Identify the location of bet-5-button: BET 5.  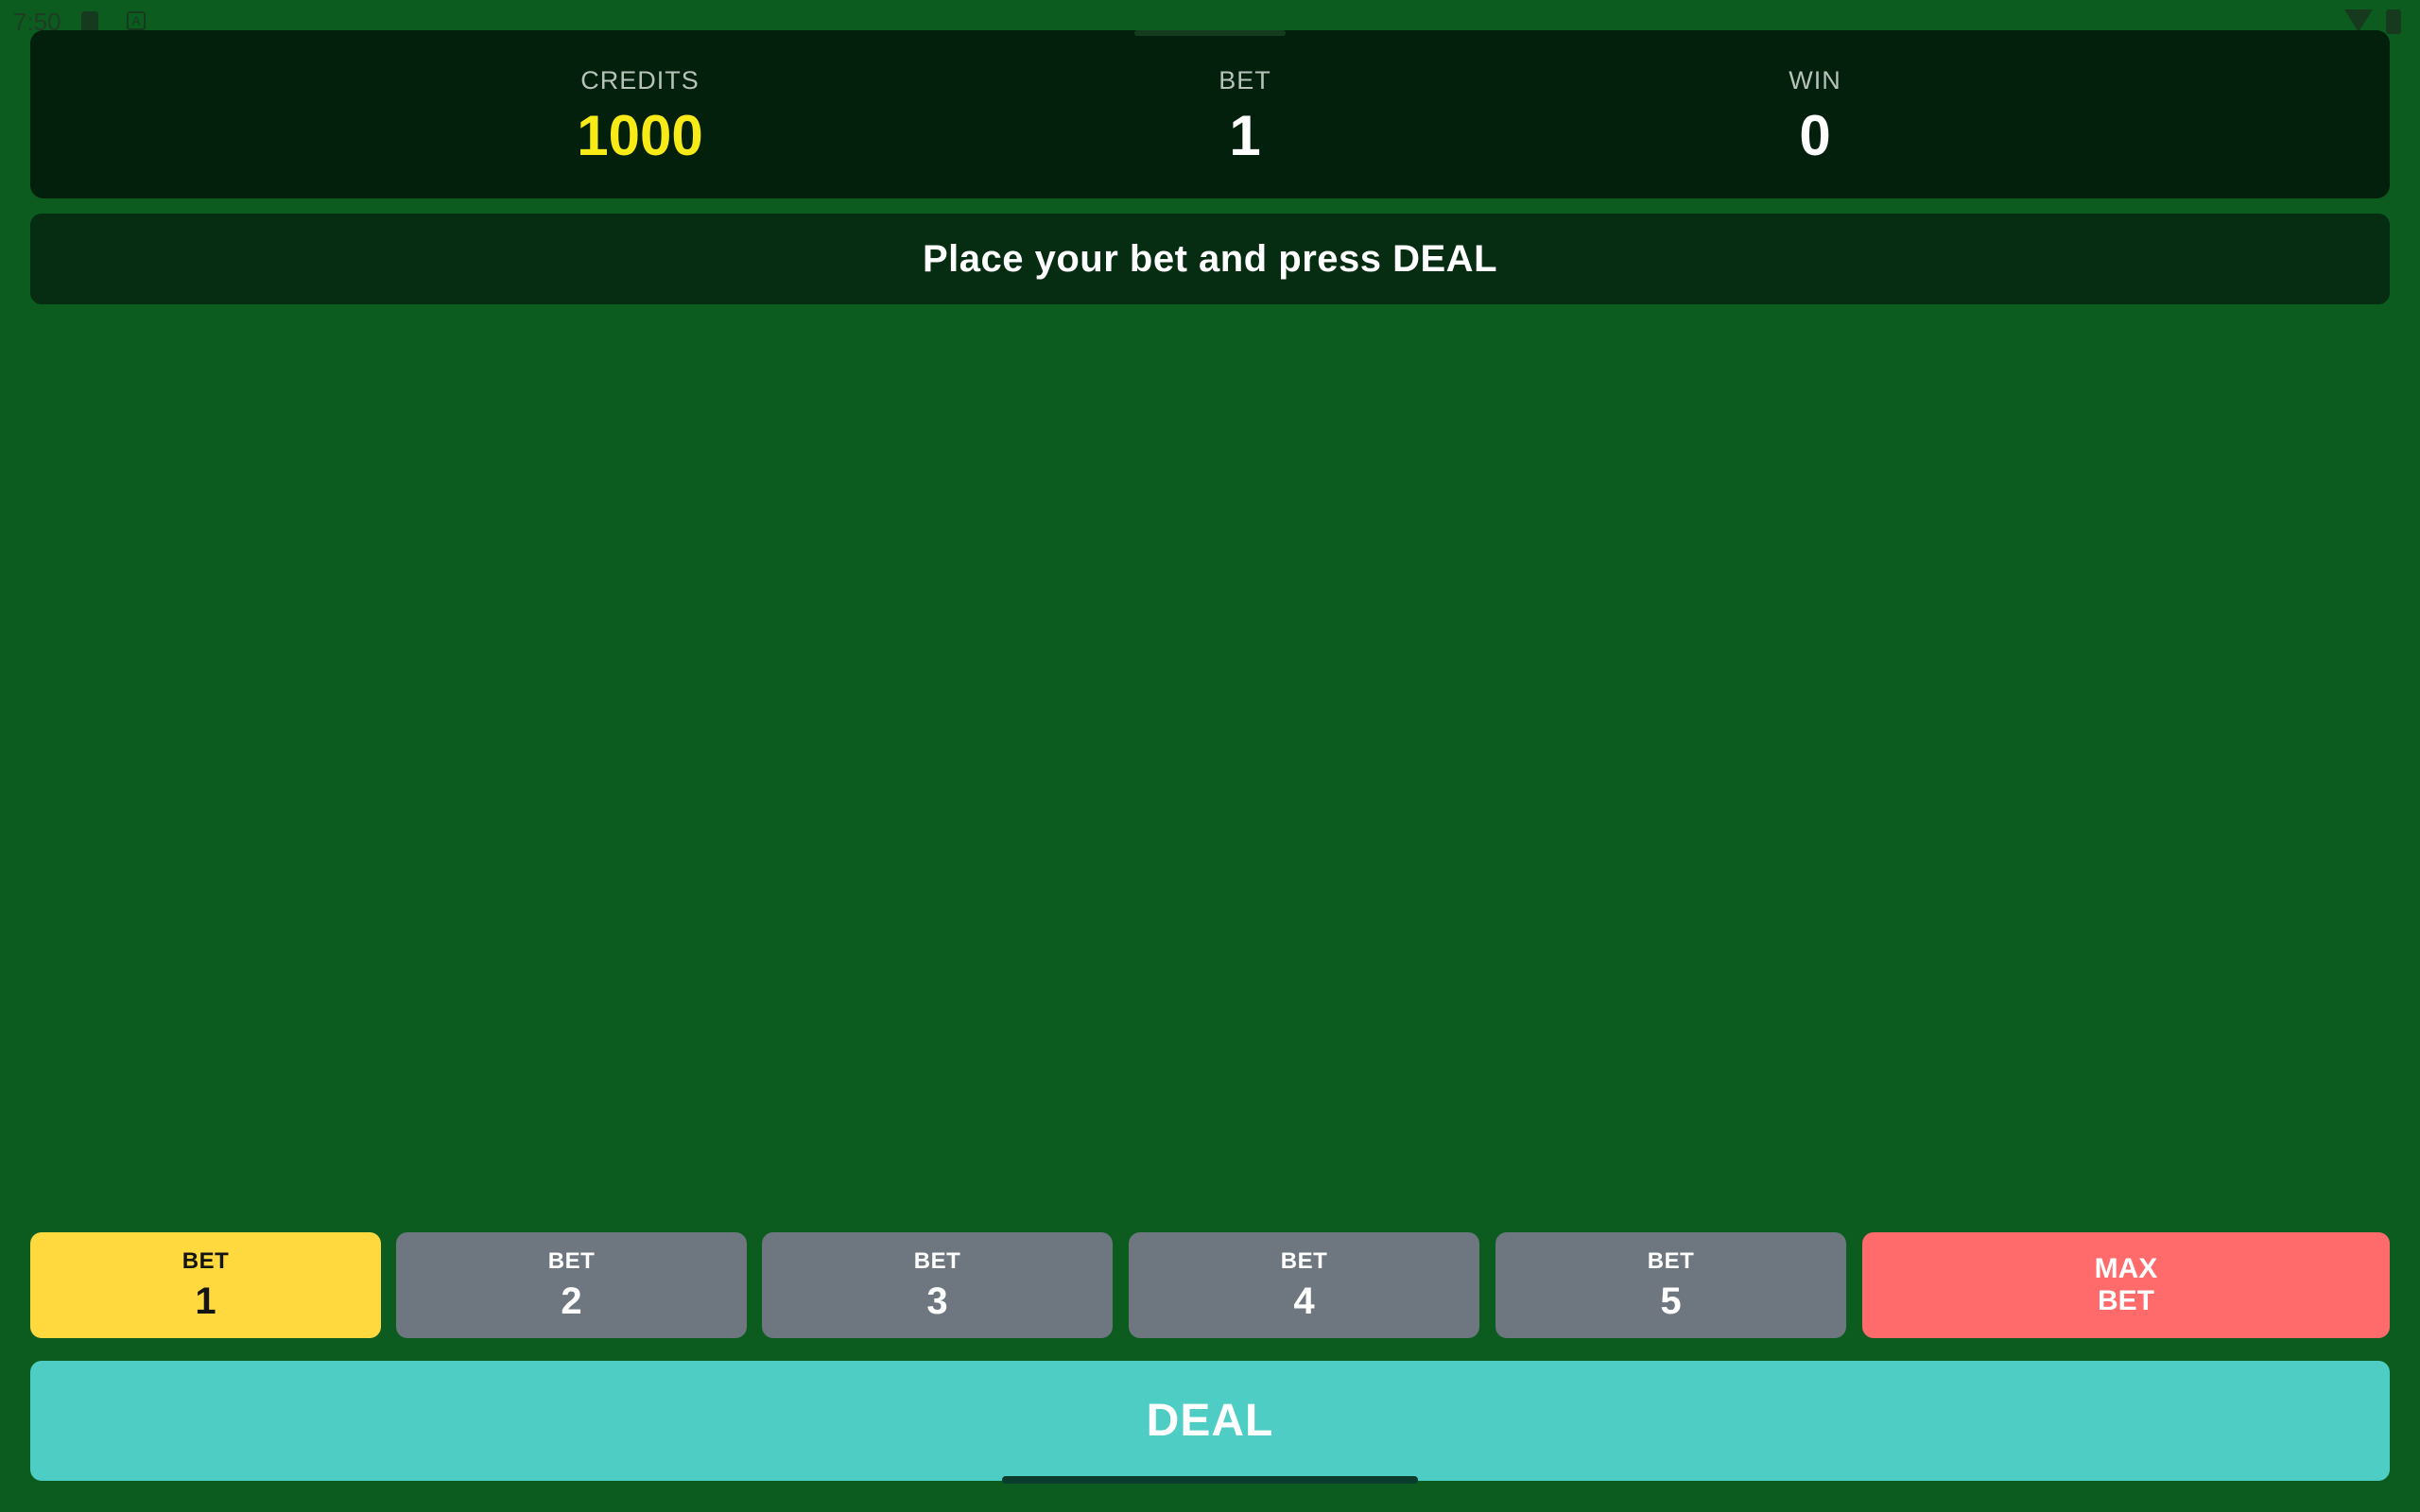
(1670, 1285).